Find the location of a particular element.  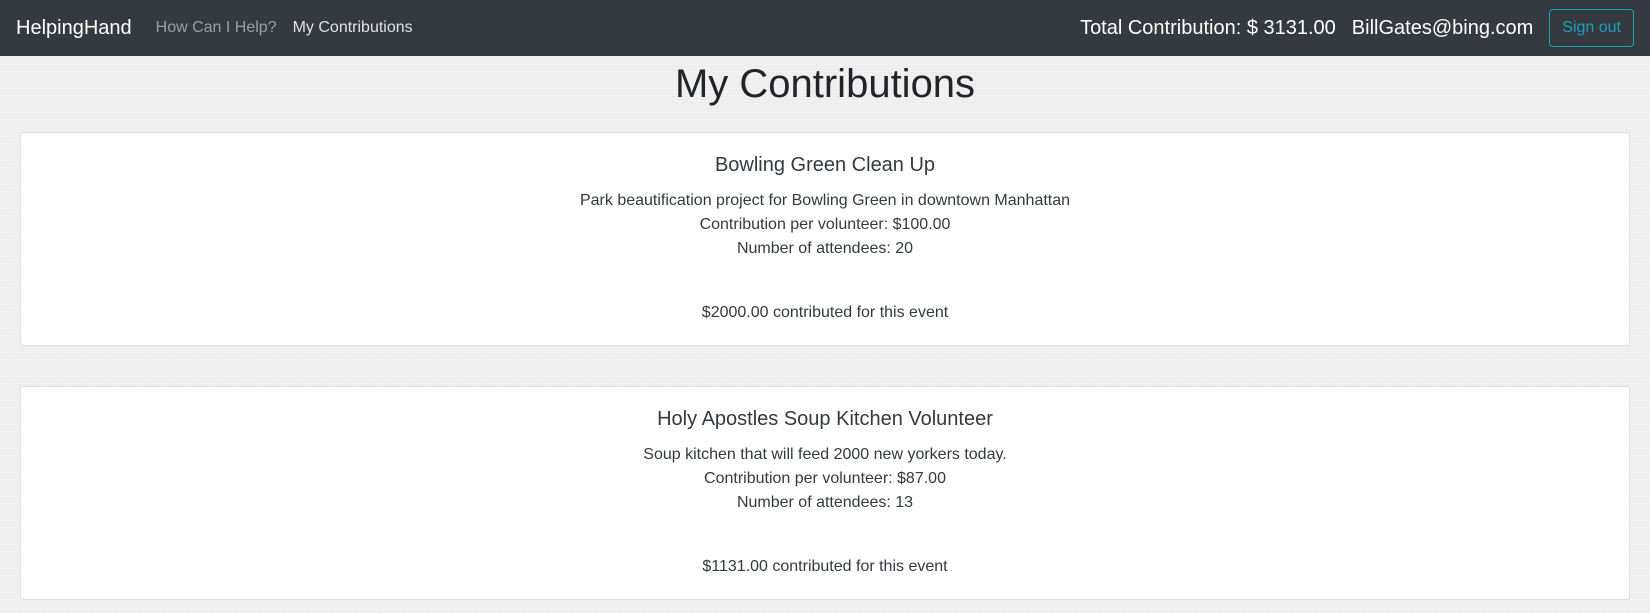

nav-link-how-can-i-help: How Can I Help? is located at coordinates (216, 28).